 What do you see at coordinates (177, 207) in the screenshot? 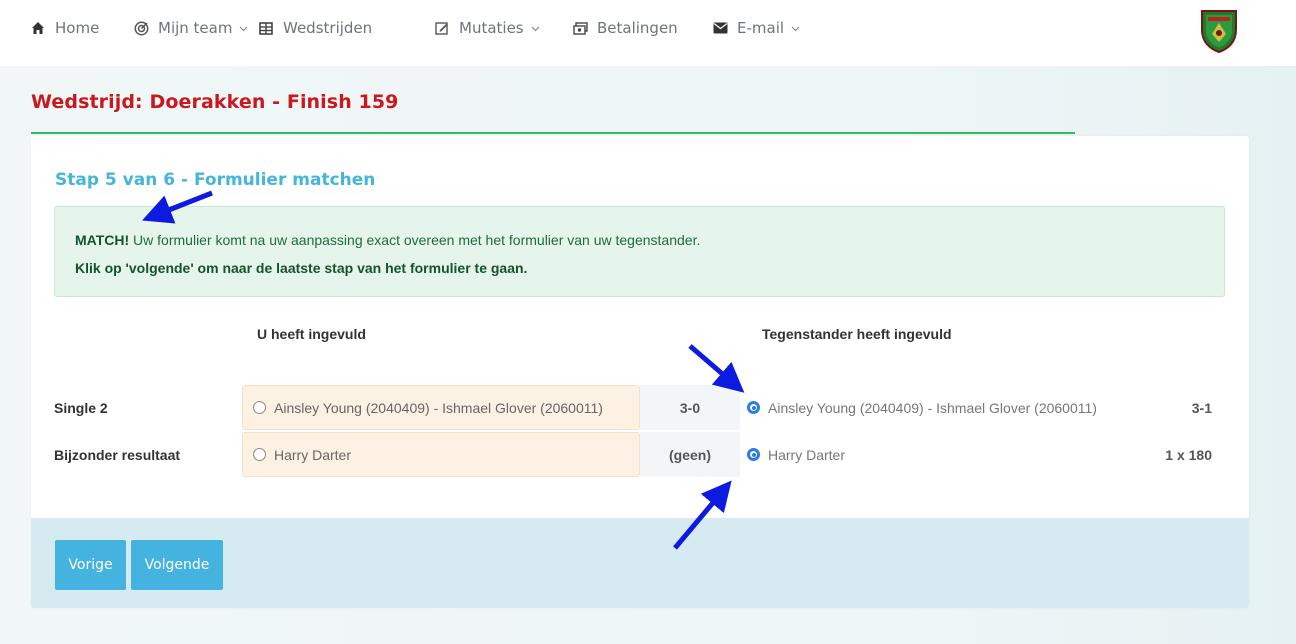
I see `arrow-annotation-match` at bounding box center [177, 207].